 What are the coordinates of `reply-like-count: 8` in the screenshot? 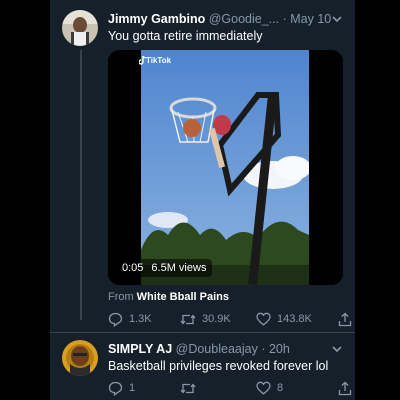 It's located at (280, 388).